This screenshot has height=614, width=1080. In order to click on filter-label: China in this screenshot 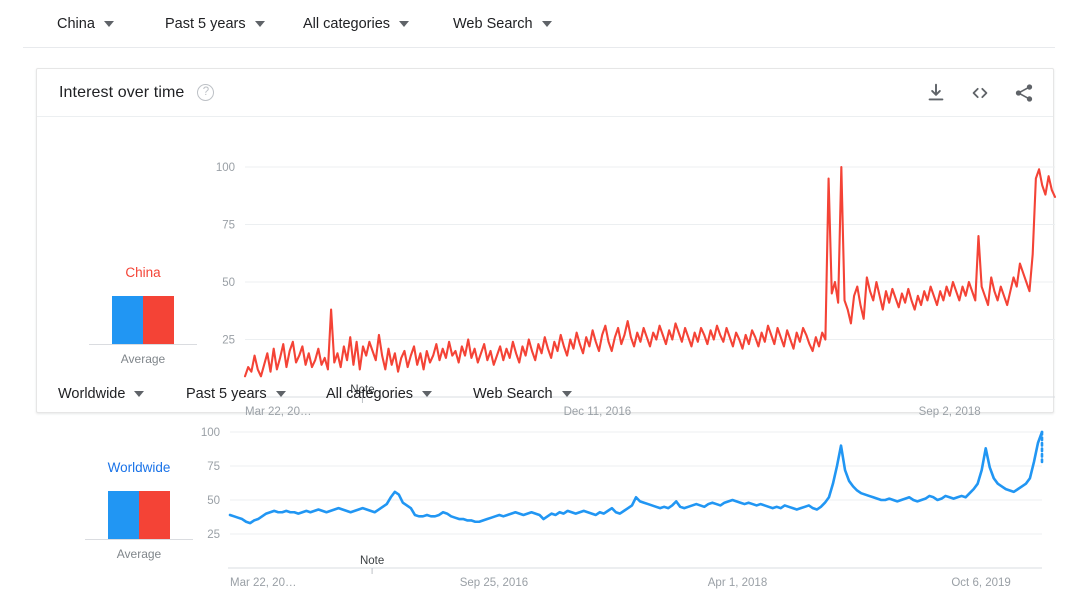, I will do `click(76, 24)`.